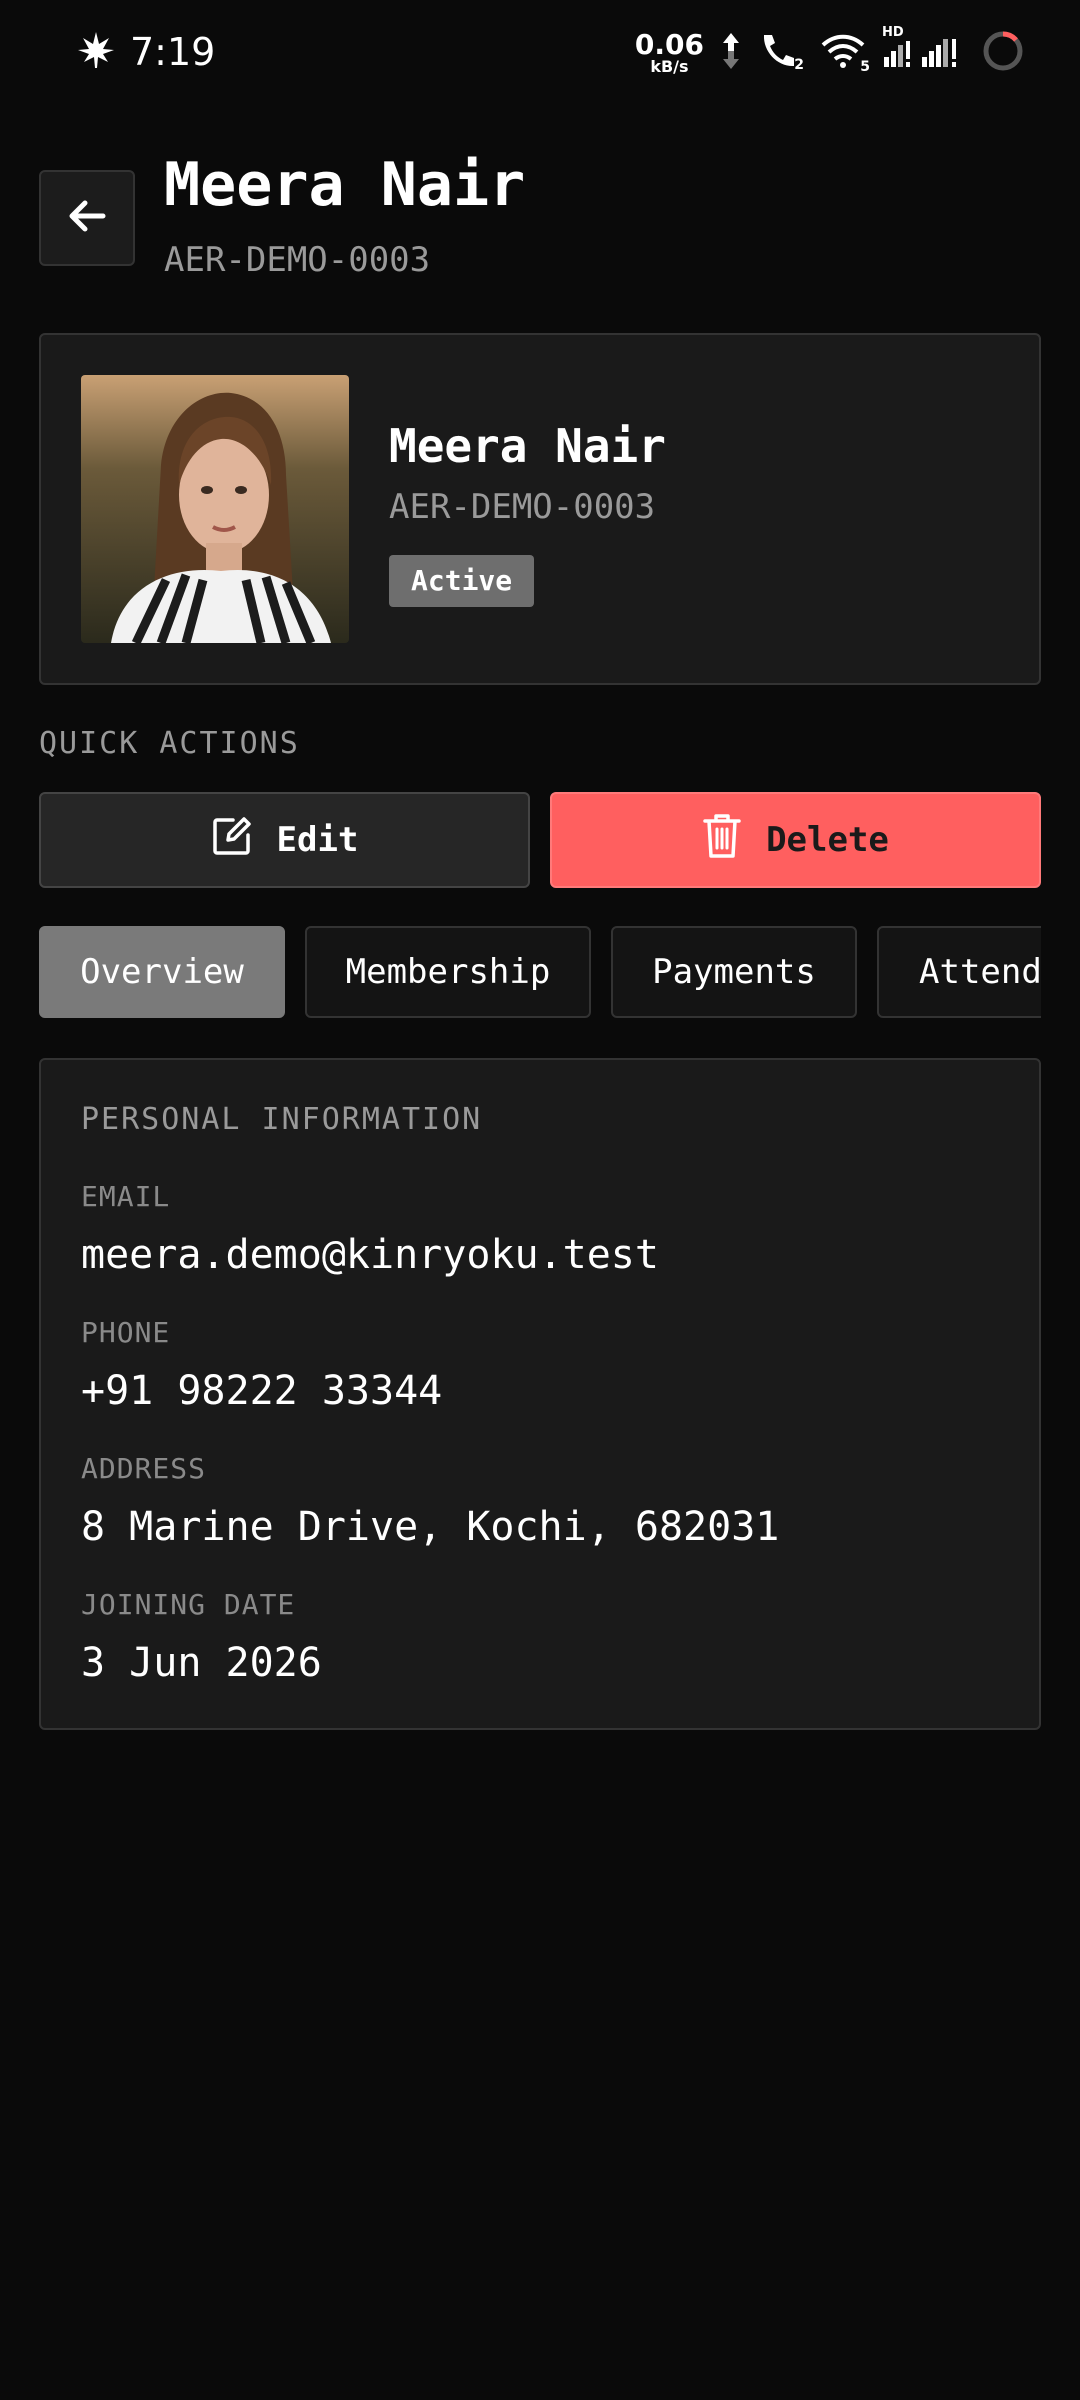 This screenshot has width=1080, height=2400. I want to click on address-value: 8 Marine Drive, Kochi, 682031, so click(430, 1527).